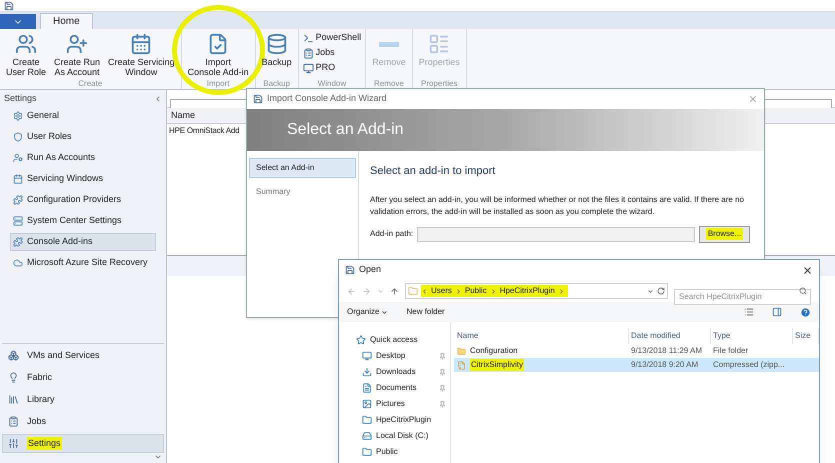  I want to click on column-header: Name, so click(540, 336).